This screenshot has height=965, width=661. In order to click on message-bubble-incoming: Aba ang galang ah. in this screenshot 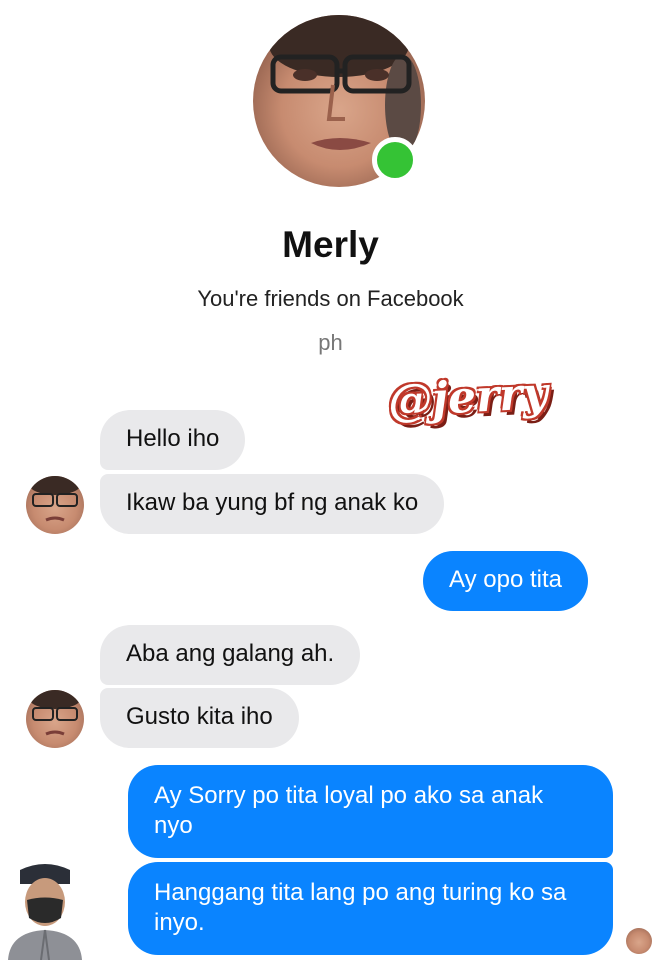, I will do `click(230, 655)`.